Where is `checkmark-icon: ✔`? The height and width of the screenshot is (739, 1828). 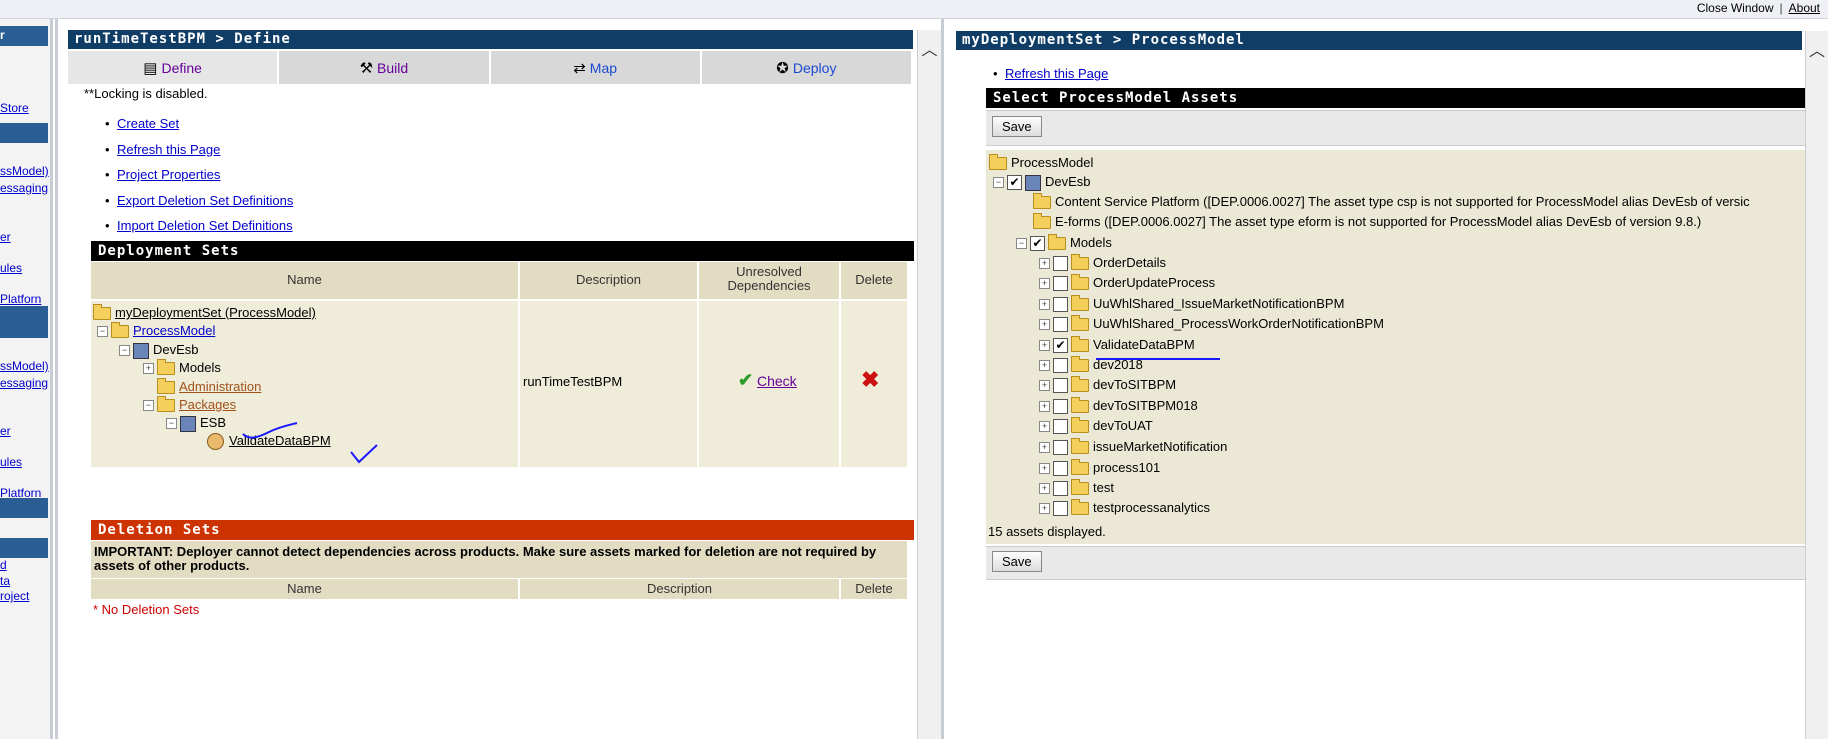
checkmark-icon: ✔ is located at coordinates (746, 380).